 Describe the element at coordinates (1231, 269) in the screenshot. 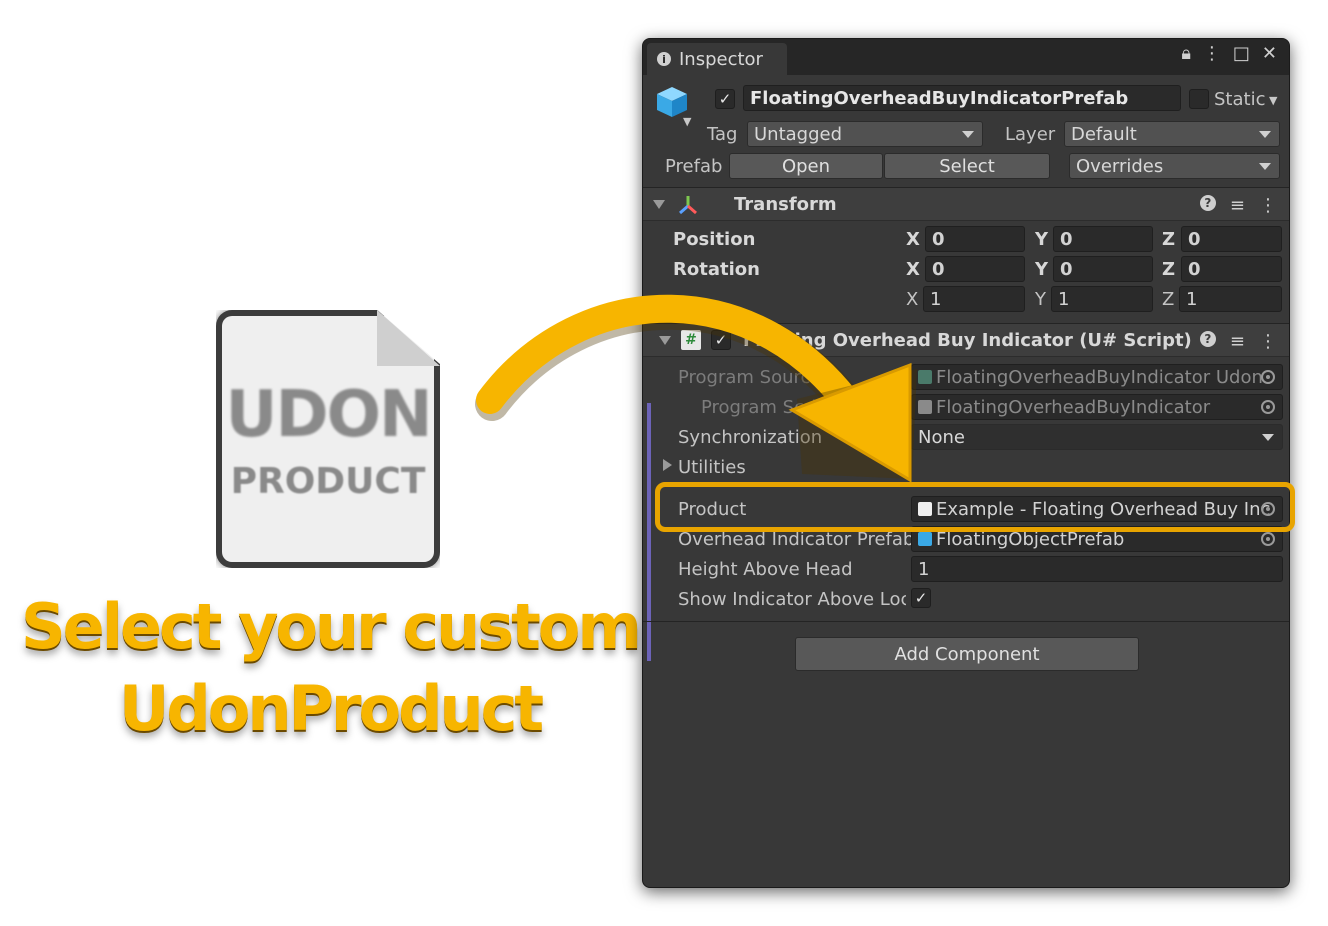

I see `rotation-z-input: 0` at that location.